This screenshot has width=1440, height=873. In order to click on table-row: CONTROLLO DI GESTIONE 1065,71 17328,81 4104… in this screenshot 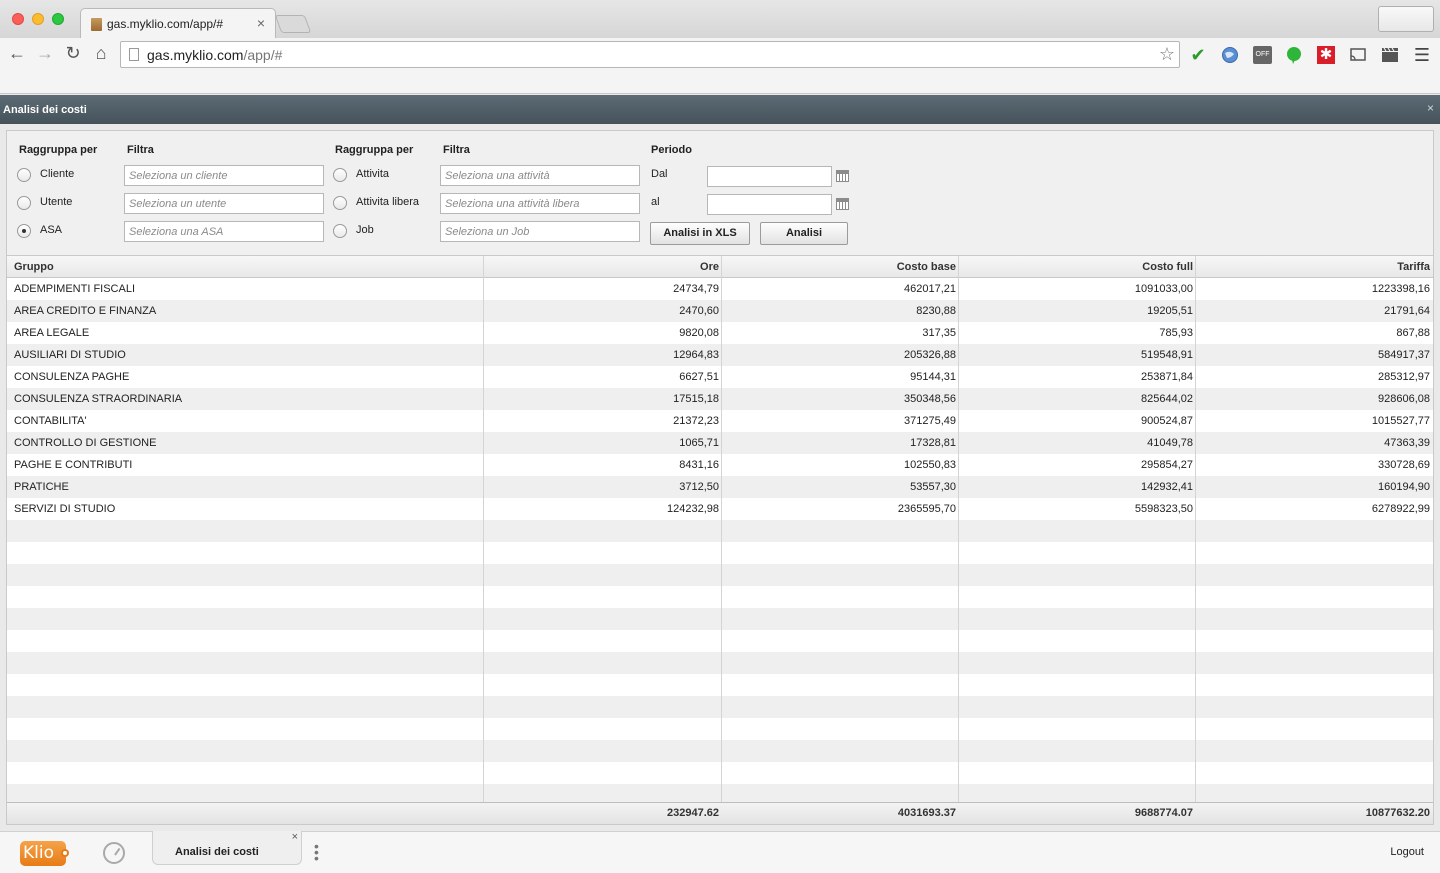, I will do `click(720, 443)`.